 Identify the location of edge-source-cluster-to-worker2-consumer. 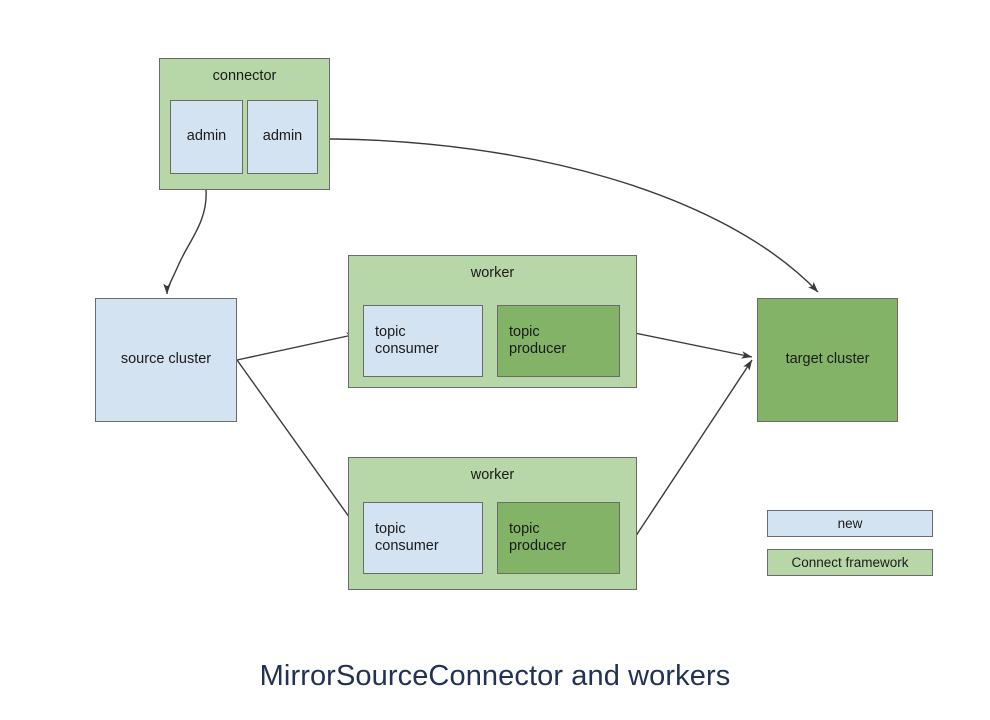
(297, 444).